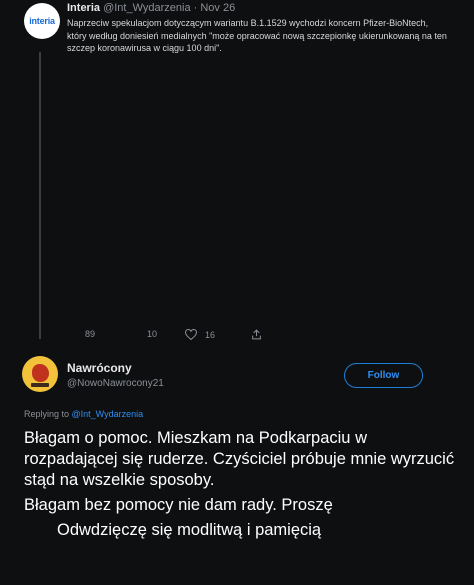 The height and width of the screenshot is (585, 474). What do you see at coordinates (152, 334) in the screenshot?
I see `retweet-count: 10` at bounding box center [152, 334].